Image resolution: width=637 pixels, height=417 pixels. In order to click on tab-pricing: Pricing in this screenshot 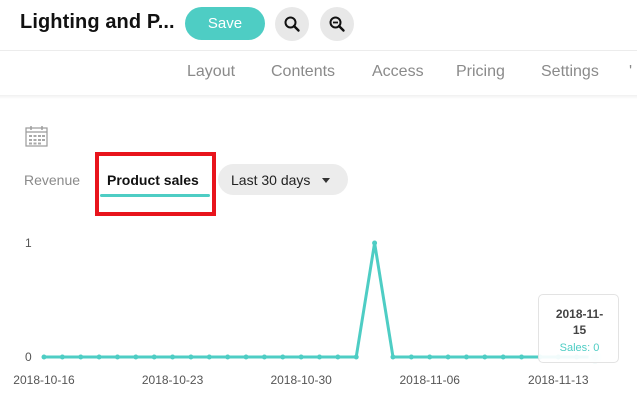, I will do `click(480, 72)`.